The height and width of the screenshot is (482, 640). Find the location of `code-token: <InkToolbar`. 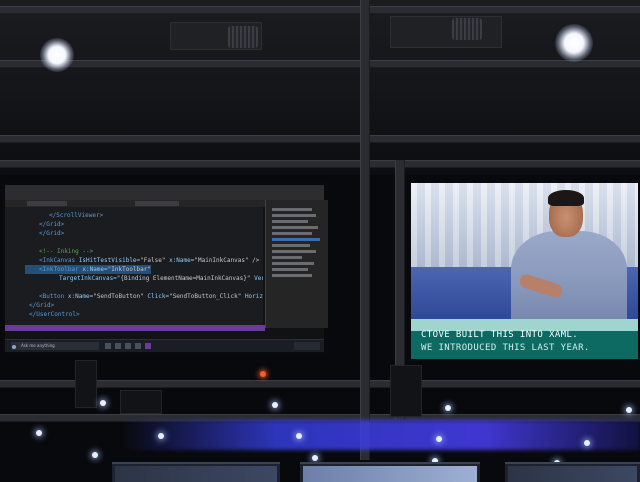

code-token: <InkToolbar is located at coordinates (61, 269).